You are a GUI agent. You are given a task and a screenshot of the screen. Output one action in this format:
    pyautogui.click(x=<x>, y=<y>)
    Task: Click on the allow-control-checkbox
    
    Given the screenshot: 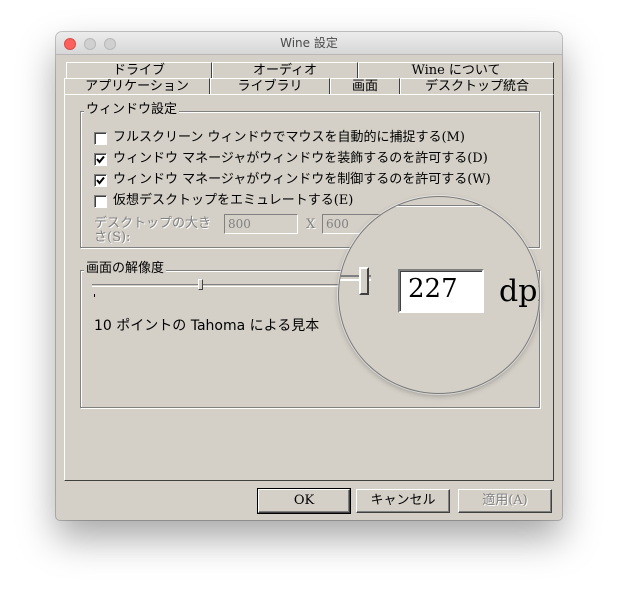 What is the action you would take?
    pyautogui.click(x=100, y=180)
    